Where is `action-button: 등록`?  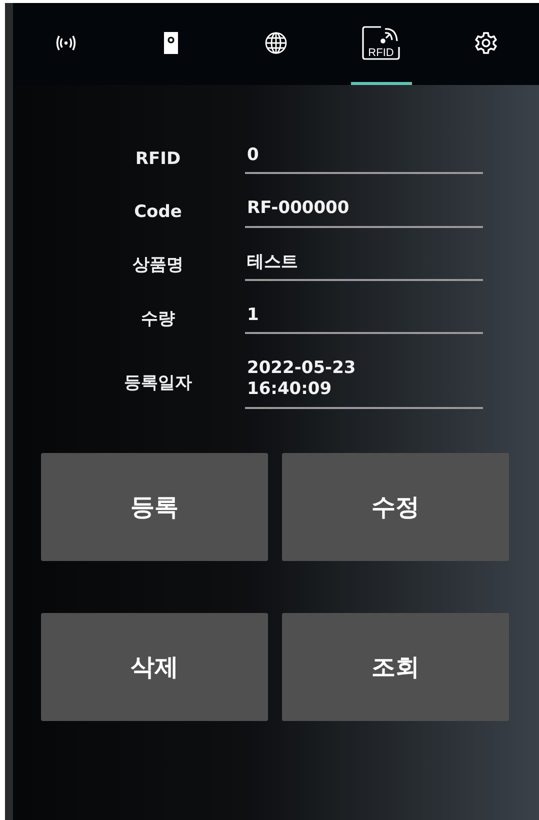 action-button: 등록 is located at coordinates (154, 506).